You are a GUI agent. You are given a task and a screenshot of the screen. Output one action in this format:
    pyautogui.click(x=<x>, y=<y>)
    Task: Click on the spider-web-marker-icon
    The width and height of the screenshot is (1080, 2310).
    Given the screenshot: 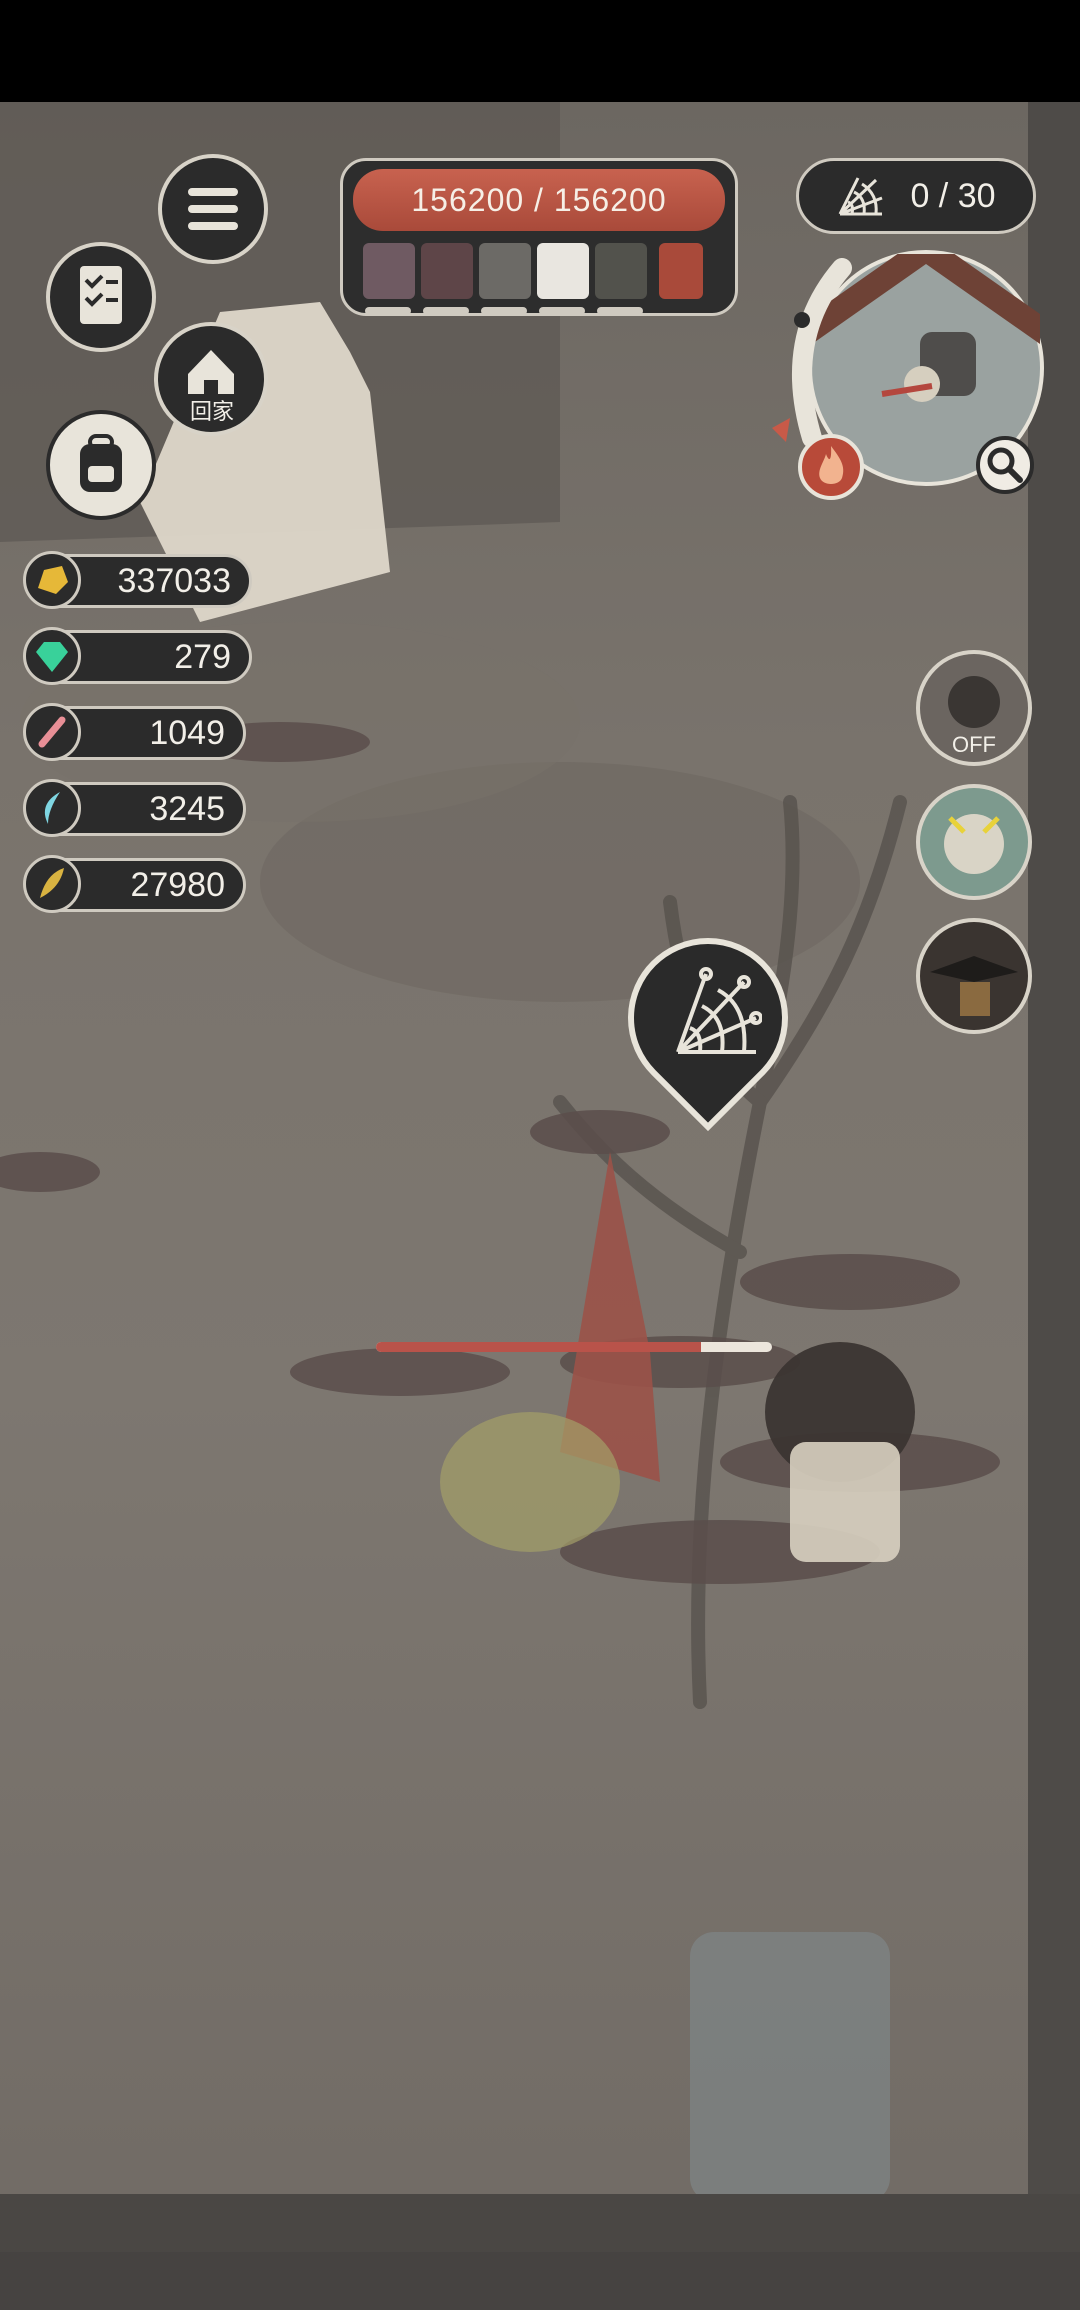 What is the action you would take?
    pyautogui.click(x=719, y=1010)
    